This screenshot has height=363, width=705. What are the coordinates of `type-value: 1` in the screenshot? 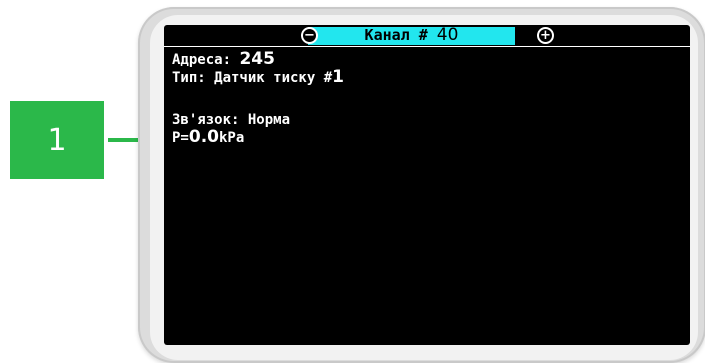 It's located at (338, 77).